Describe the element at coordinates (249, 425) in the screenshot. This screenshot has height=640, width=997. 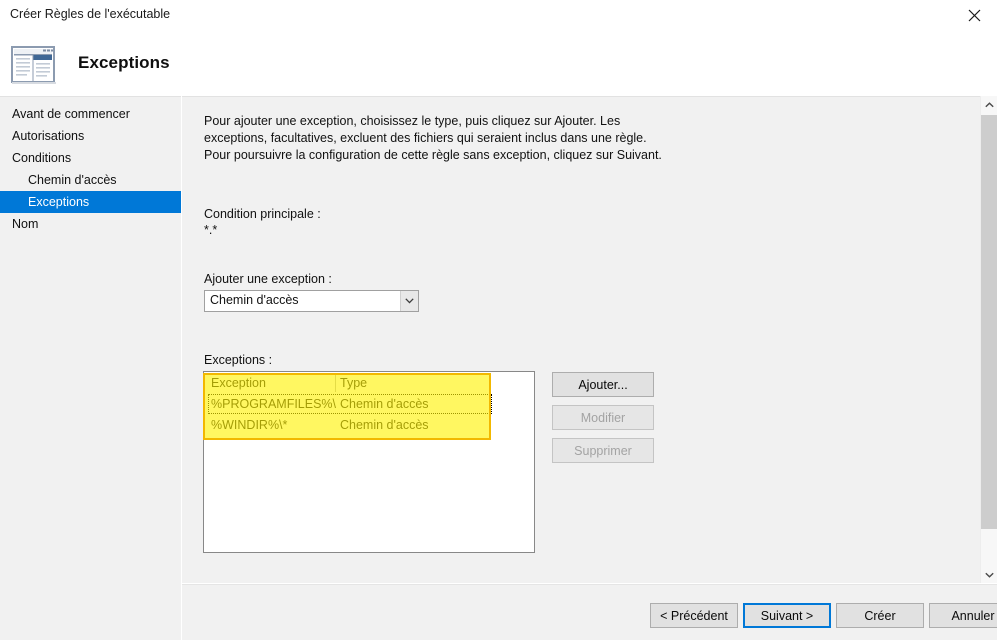
I see `cell-exception: %WINDIR%\*` at that location.